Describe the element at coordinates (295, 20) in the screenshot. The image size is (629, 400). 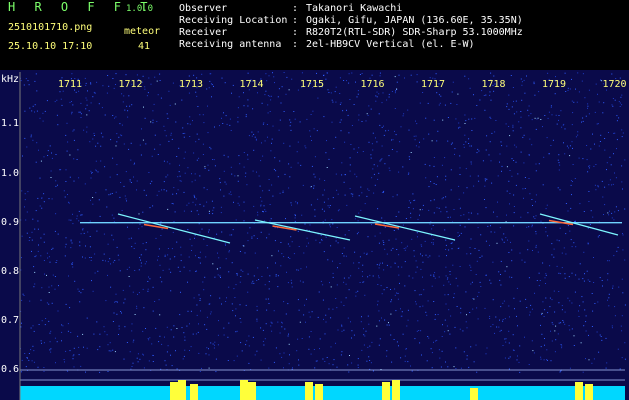
I see `location-colon: :` at that location.